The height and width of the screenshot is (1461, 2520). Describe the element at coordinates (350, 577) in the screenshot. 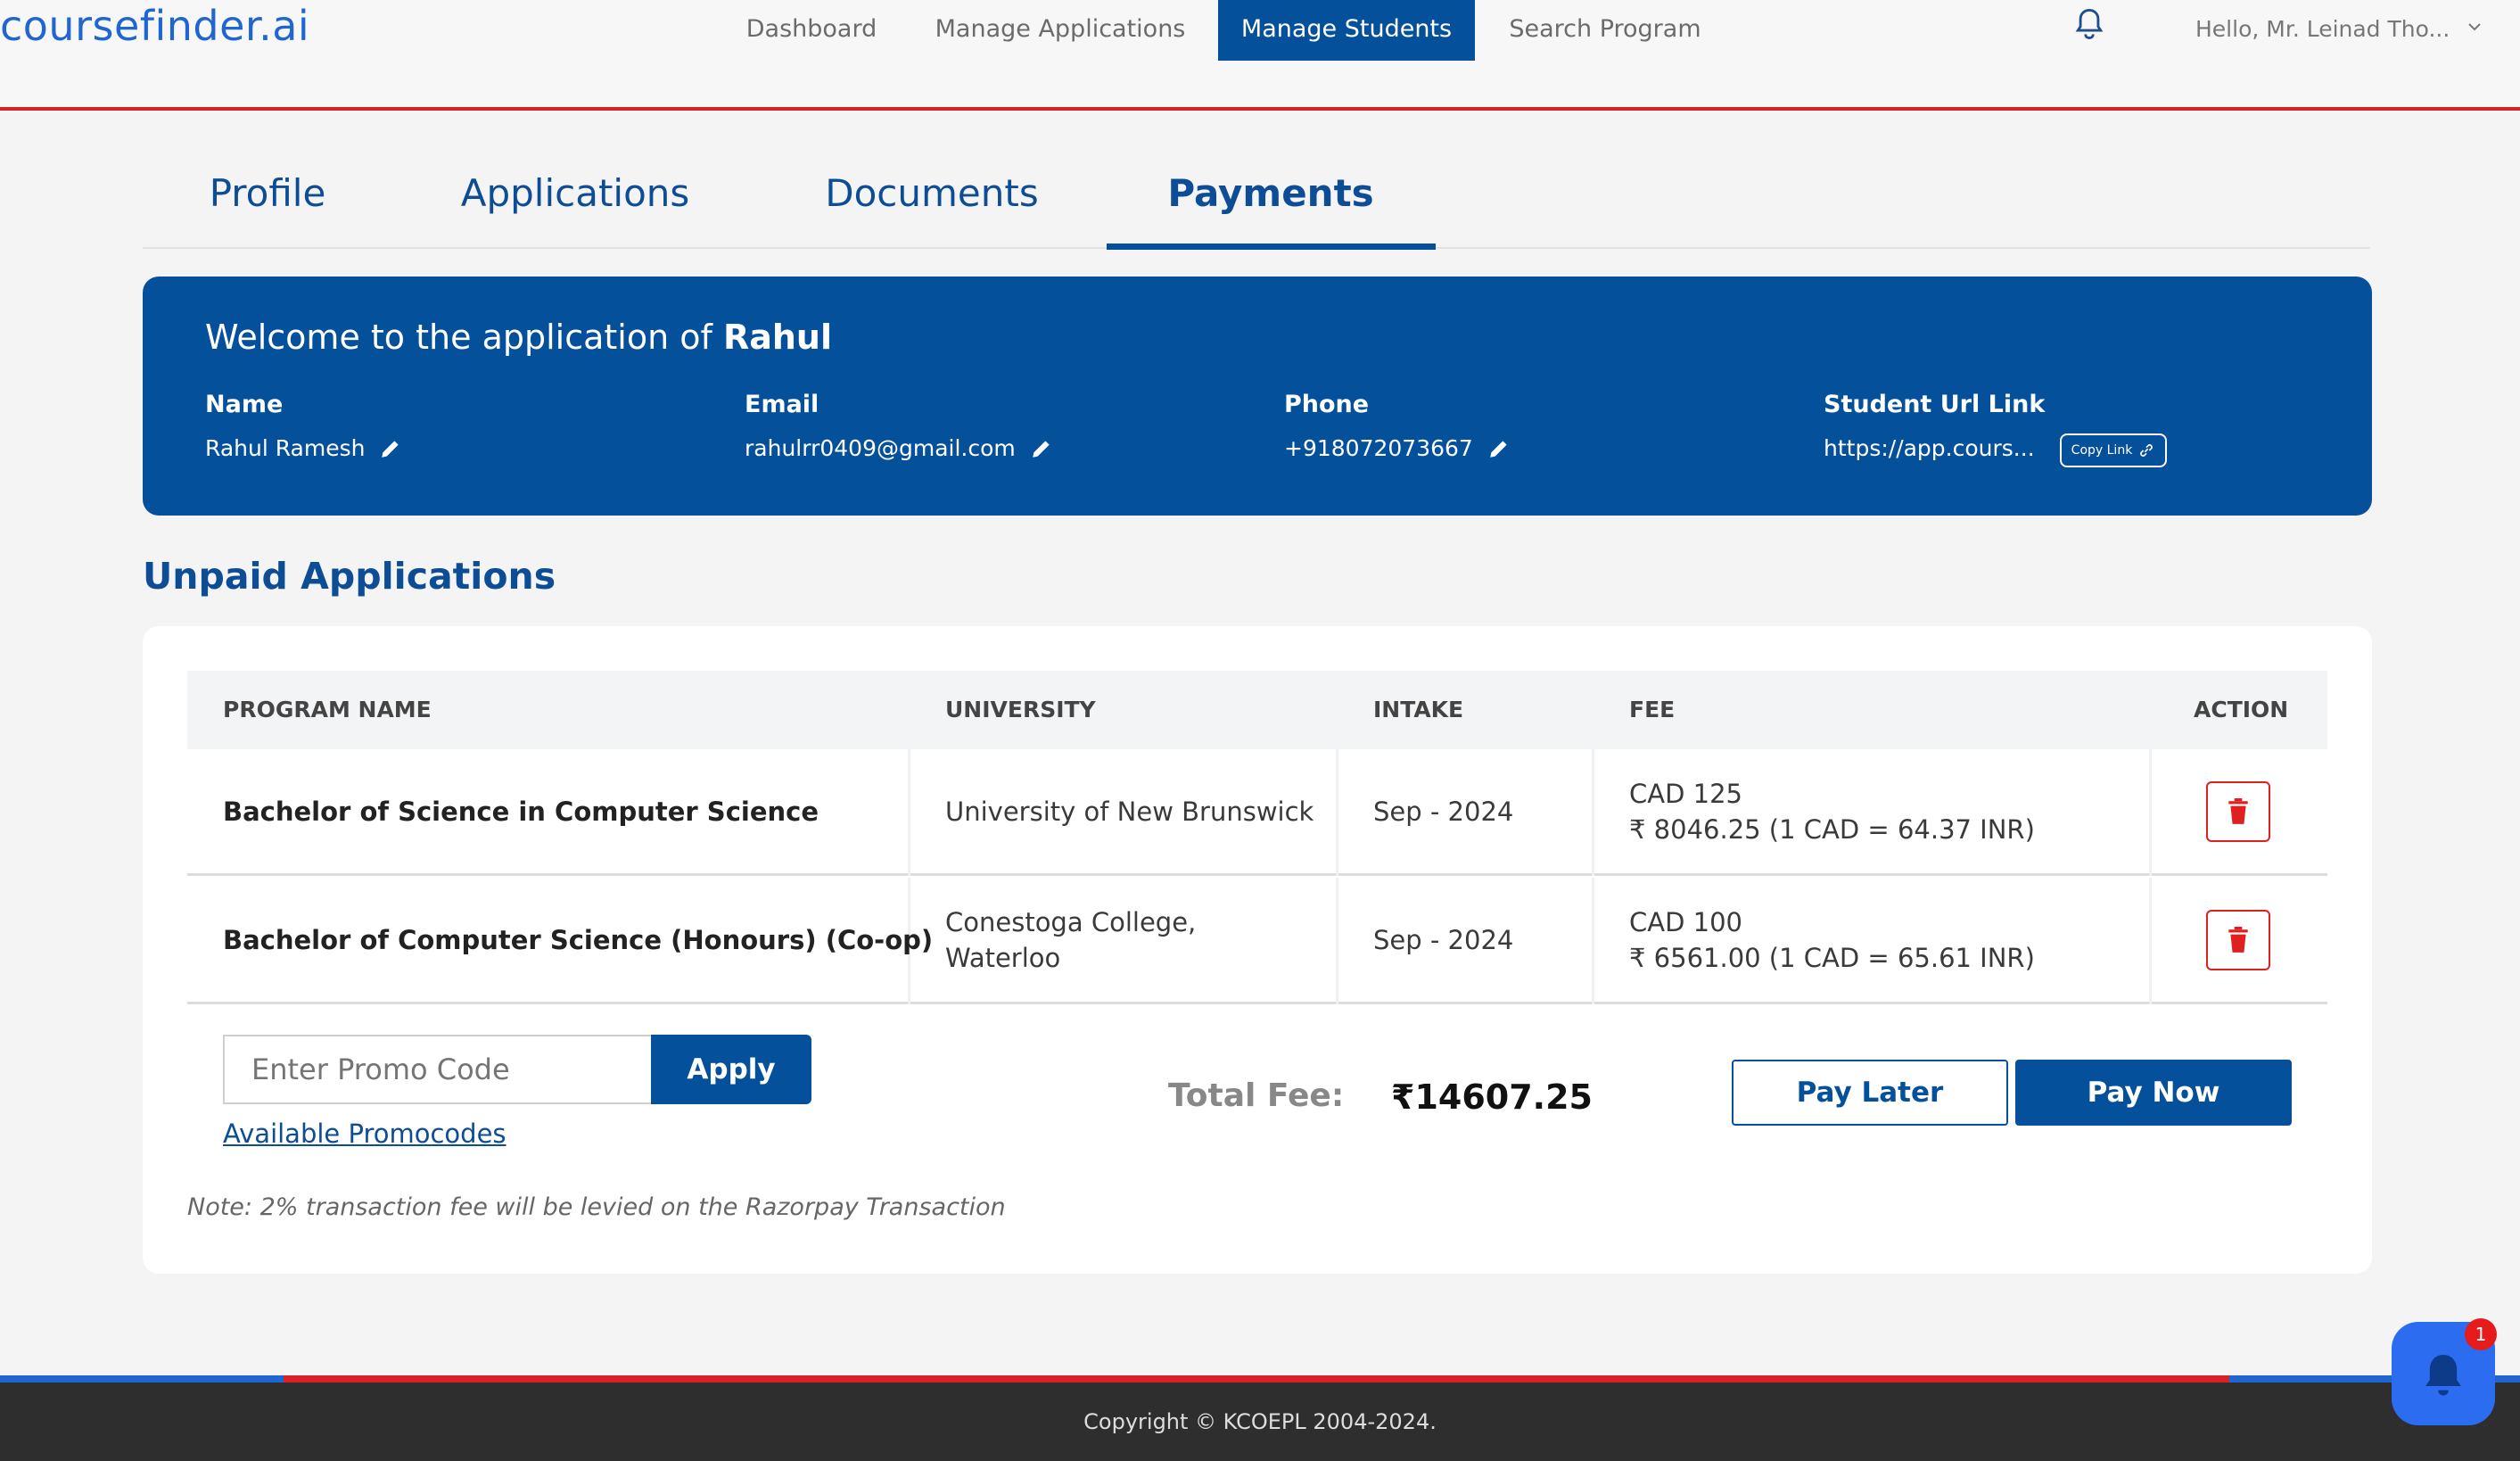

I see `unpaid-applications-title: Unpaid Applications` at that location.